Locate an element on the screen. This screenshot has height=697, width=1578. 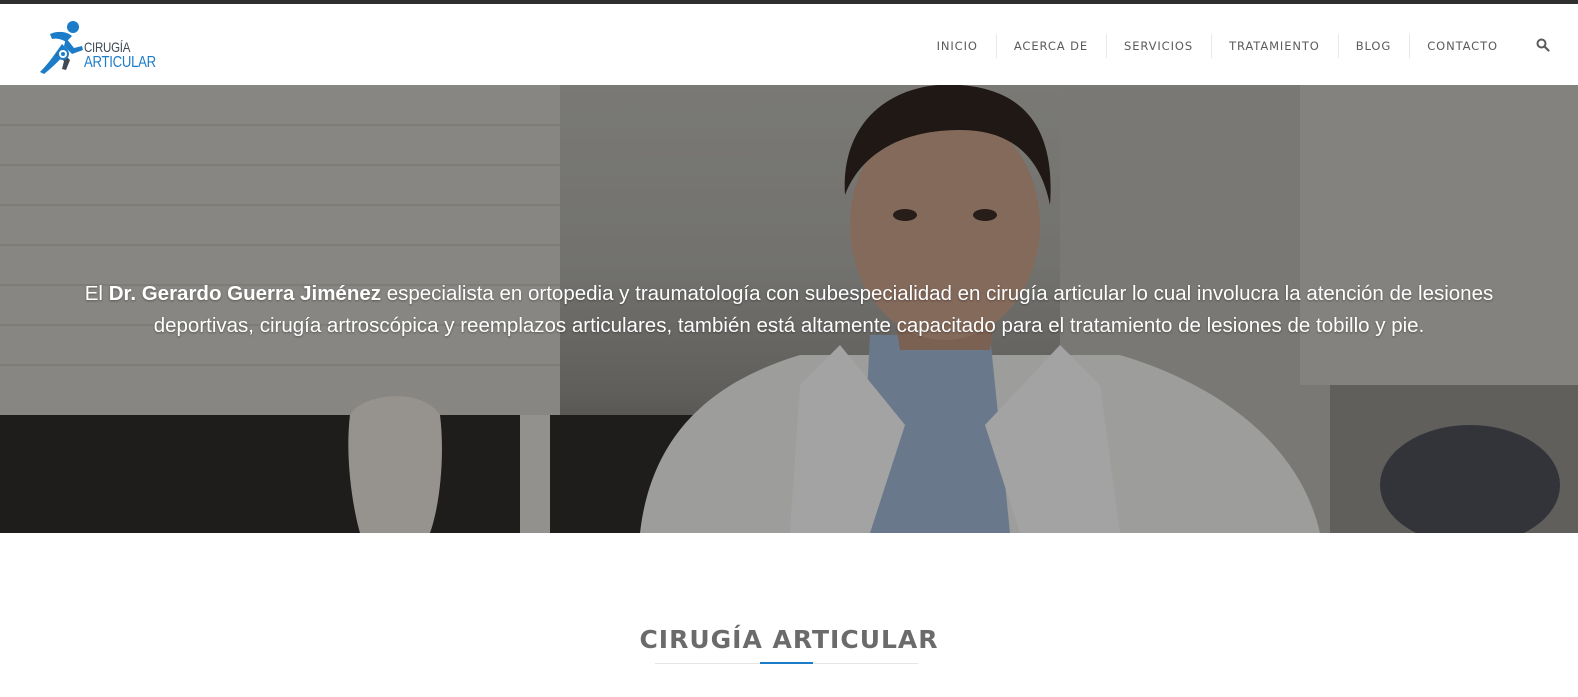
nav-item-tratamiento: TRATAMIENTO is located at coordinates (1274, 46).